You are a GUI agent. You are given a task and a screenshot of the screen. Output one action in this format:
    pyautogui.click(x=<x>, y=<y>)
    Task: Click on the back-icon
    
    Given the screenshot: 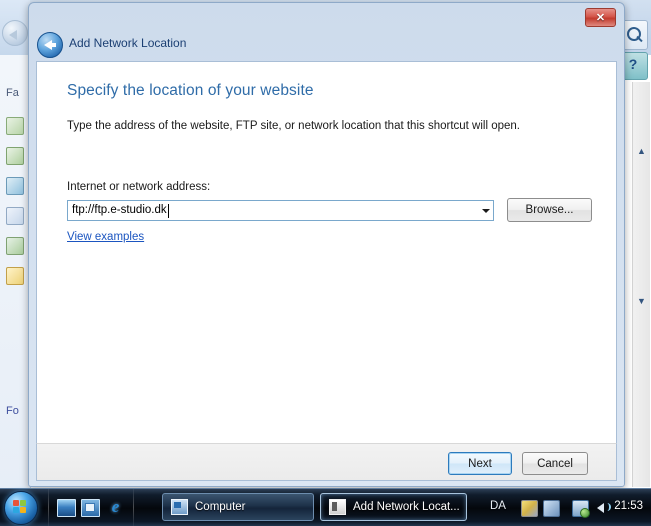 What is the action you would take?
    pyautogui.click(x=50, y=45)
    